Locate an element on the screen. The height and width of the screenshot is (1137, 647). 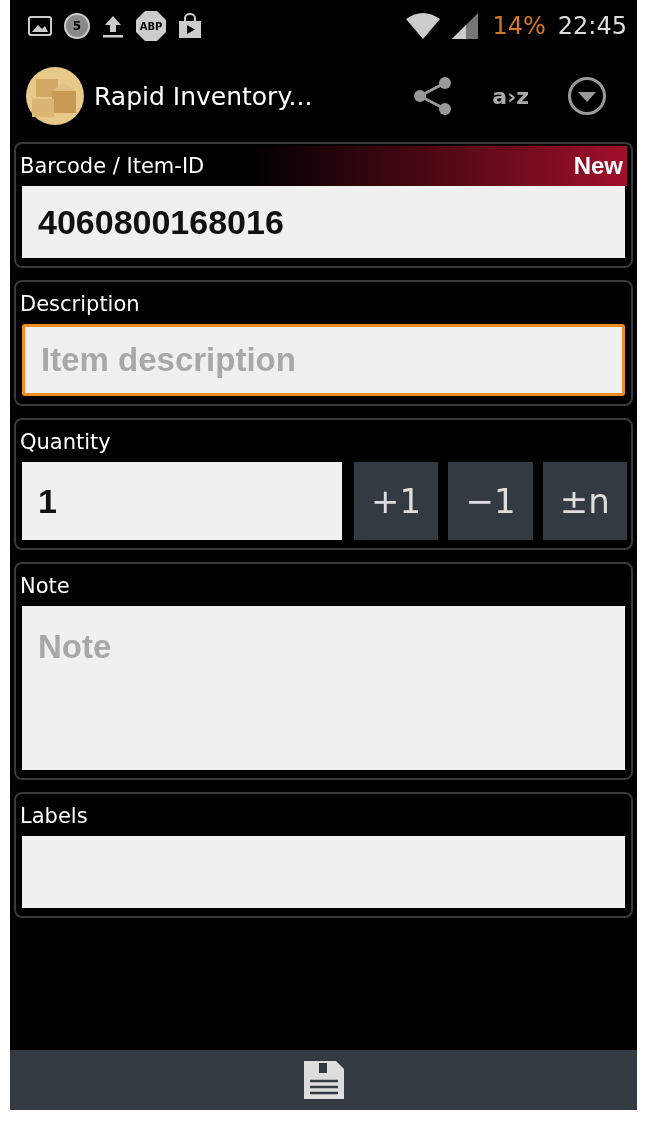
dropdown-icon is located at coordinates (587, 96).